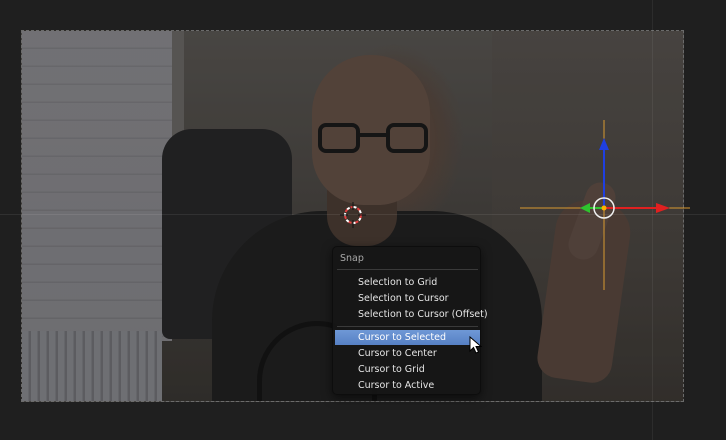 This screenshot has height=440, width=726. I want to click on menu-item-selection-to-cursor: Selection to Cursor, so click(407, 298).